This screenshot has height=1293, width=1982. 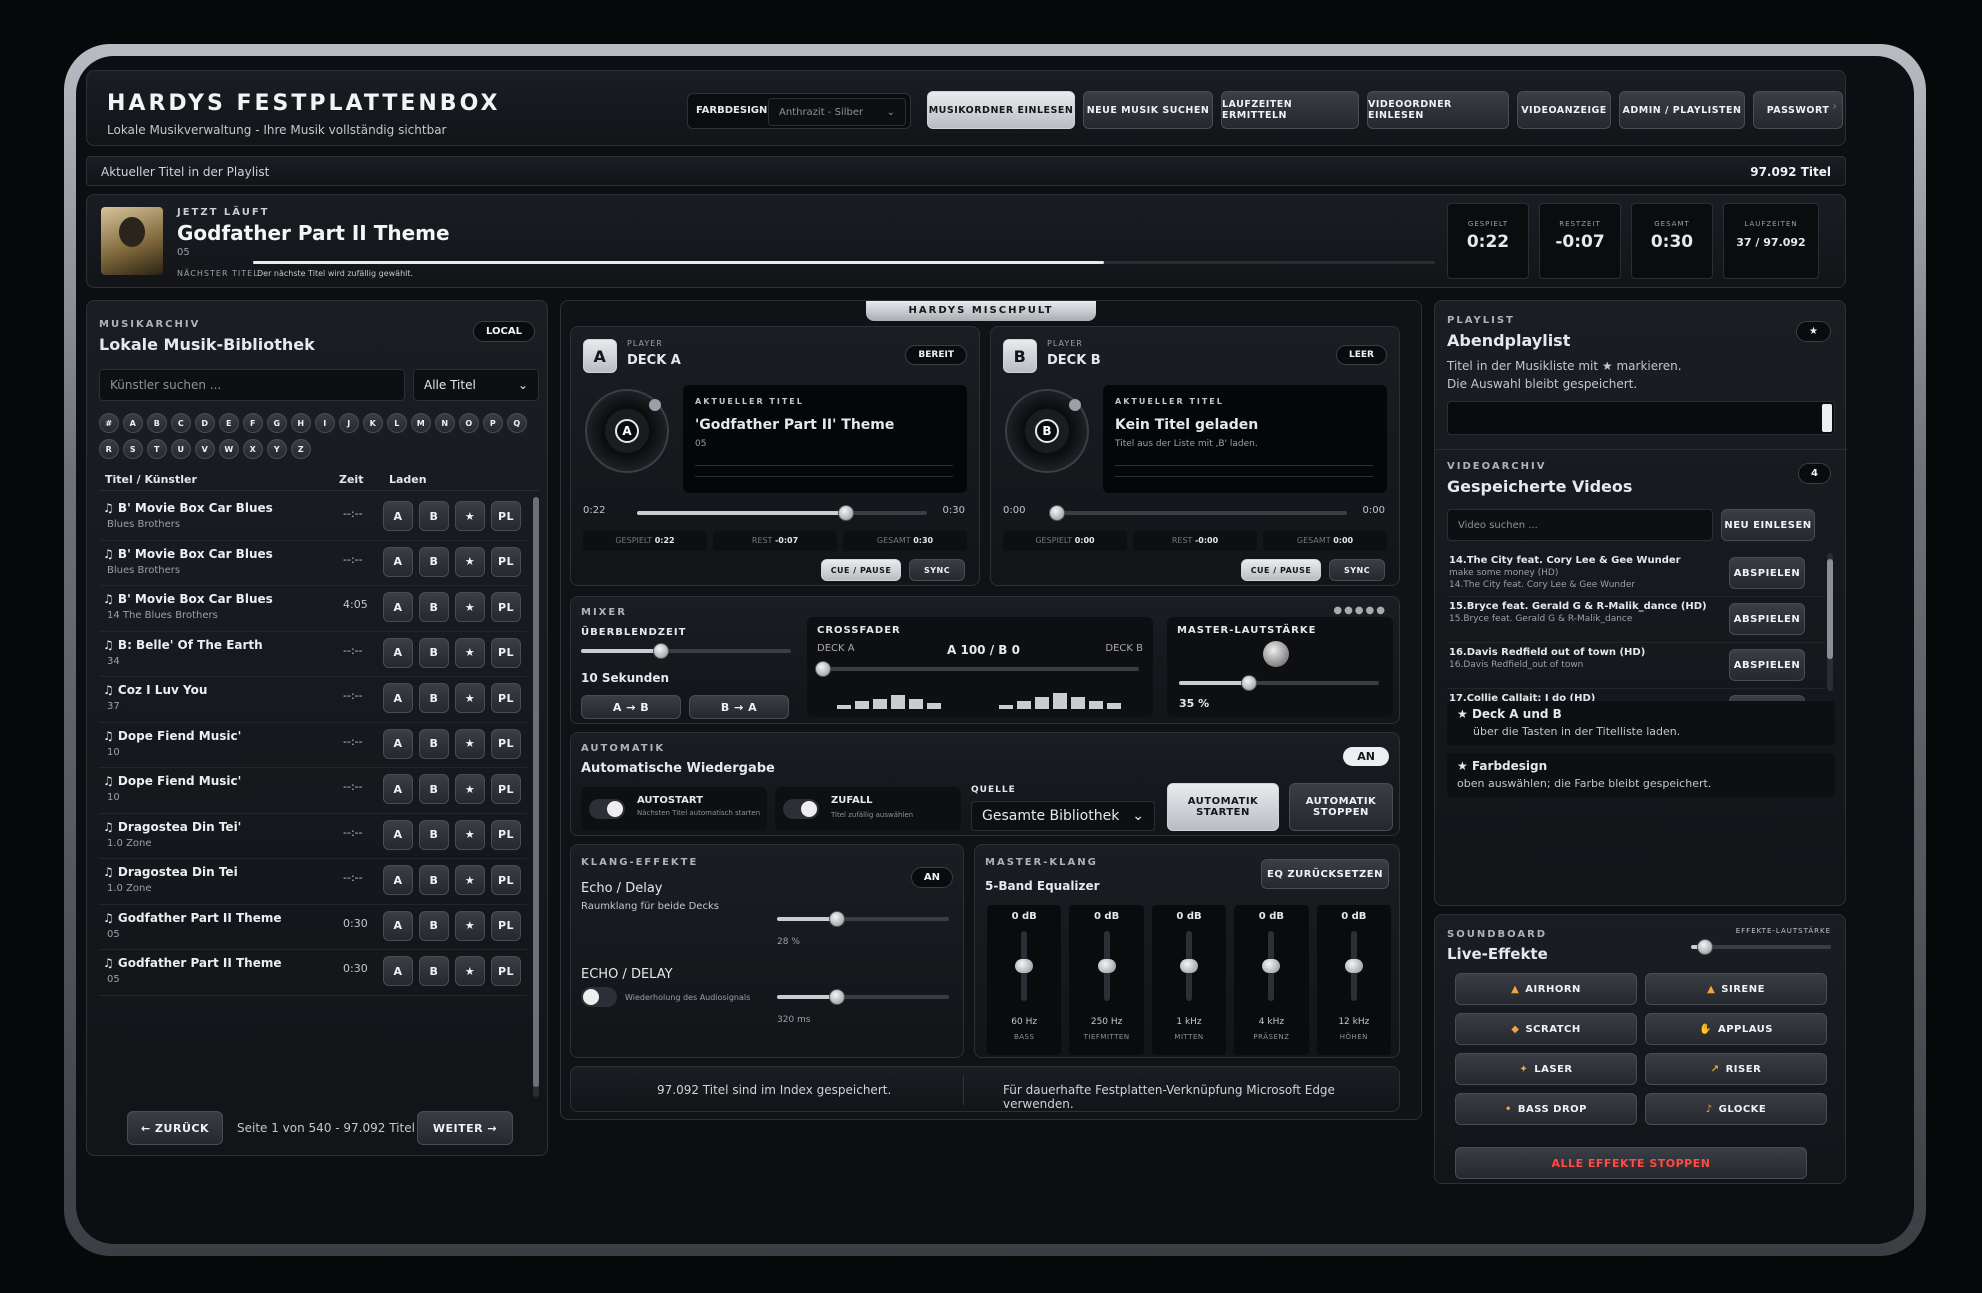 I want to click on turntable-icon: B, so click(x=1047, y=431).